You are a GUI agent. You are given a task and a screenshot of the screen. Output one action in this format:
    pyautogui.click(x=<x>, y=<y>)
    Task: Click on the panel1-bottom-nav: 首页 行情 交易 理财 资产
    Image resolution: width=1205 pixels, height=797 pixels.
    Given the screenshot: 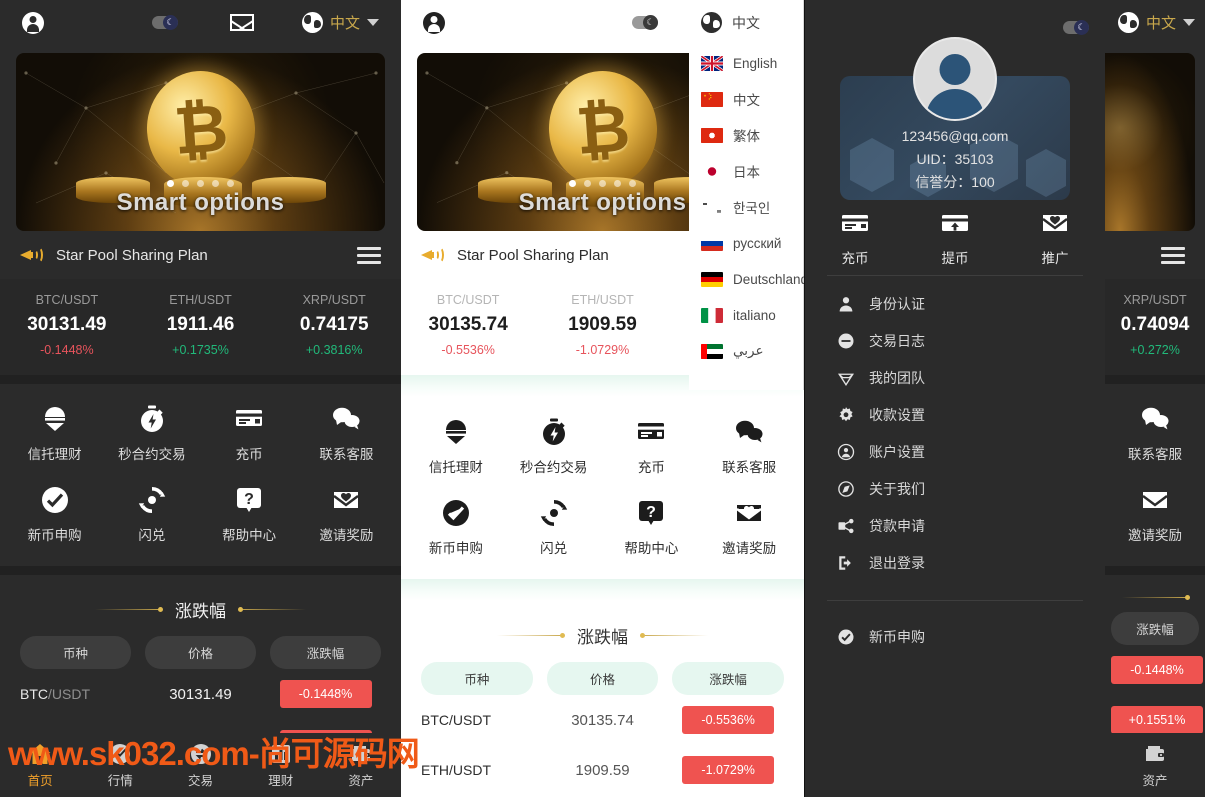 What is the action you would take?
    pyautogui.click(x=200, y=765)
    